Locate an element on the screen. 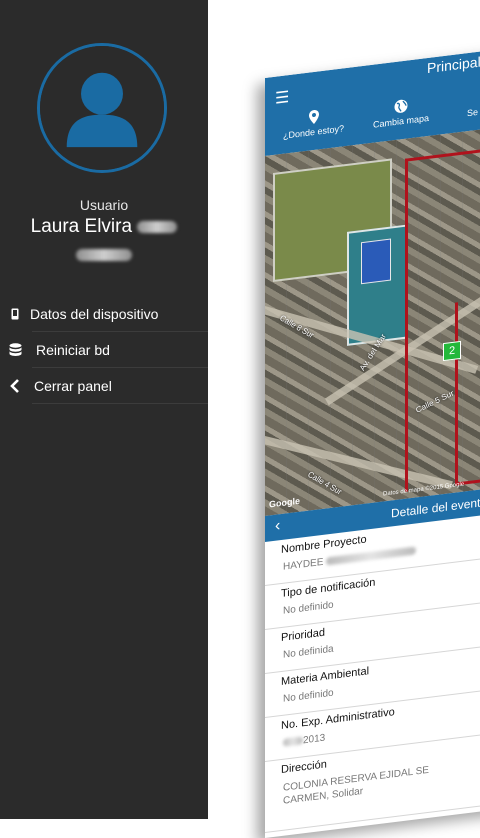  field-value: 2013 is located at coordinates (304, 741).